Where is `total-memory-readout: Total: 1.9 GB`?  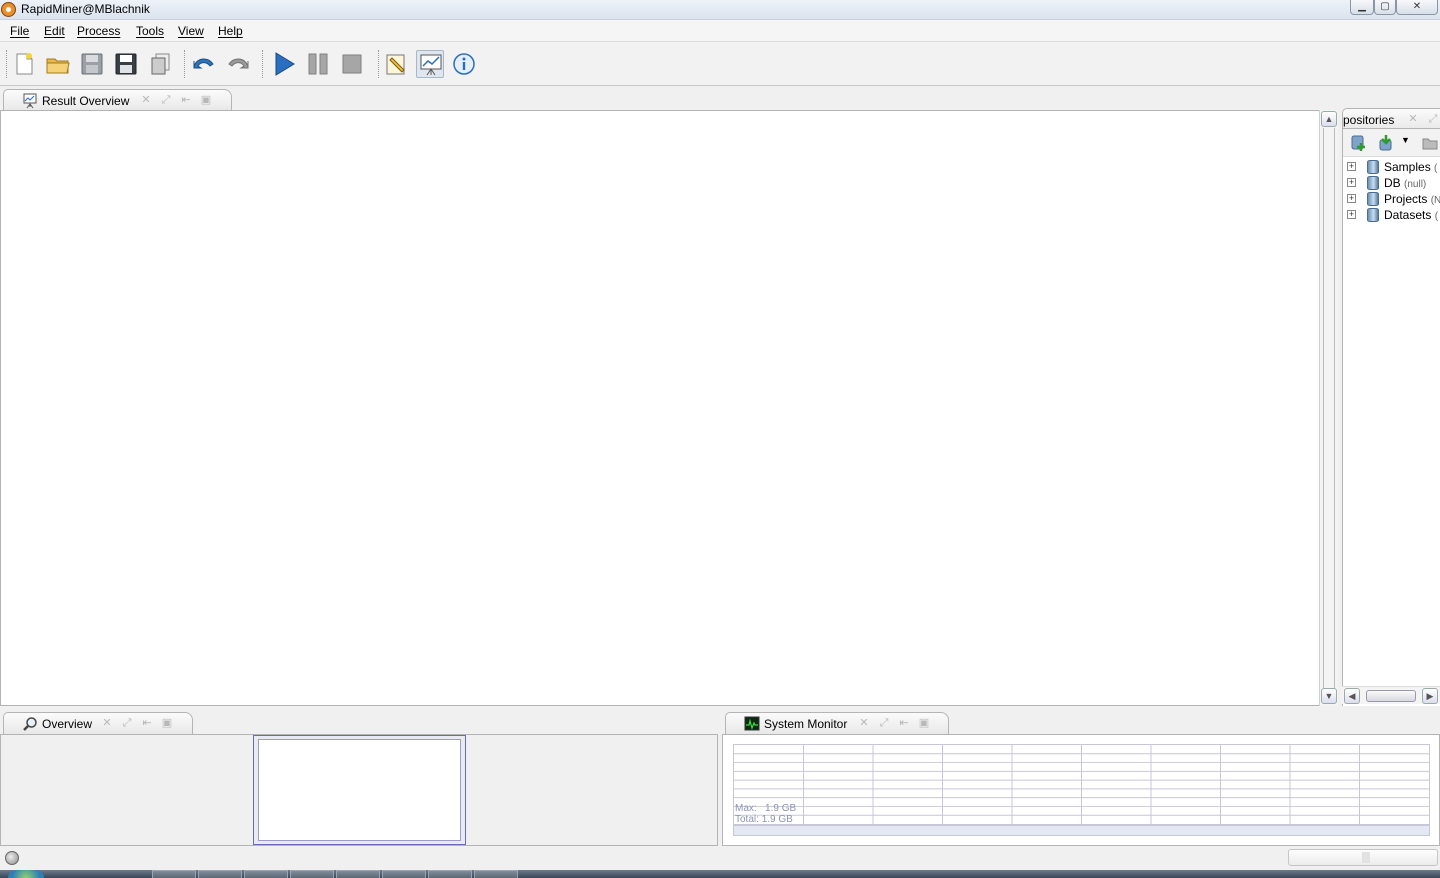
total-memory-readout: Total: 1.9 GB is located at coordinates (764, 819).